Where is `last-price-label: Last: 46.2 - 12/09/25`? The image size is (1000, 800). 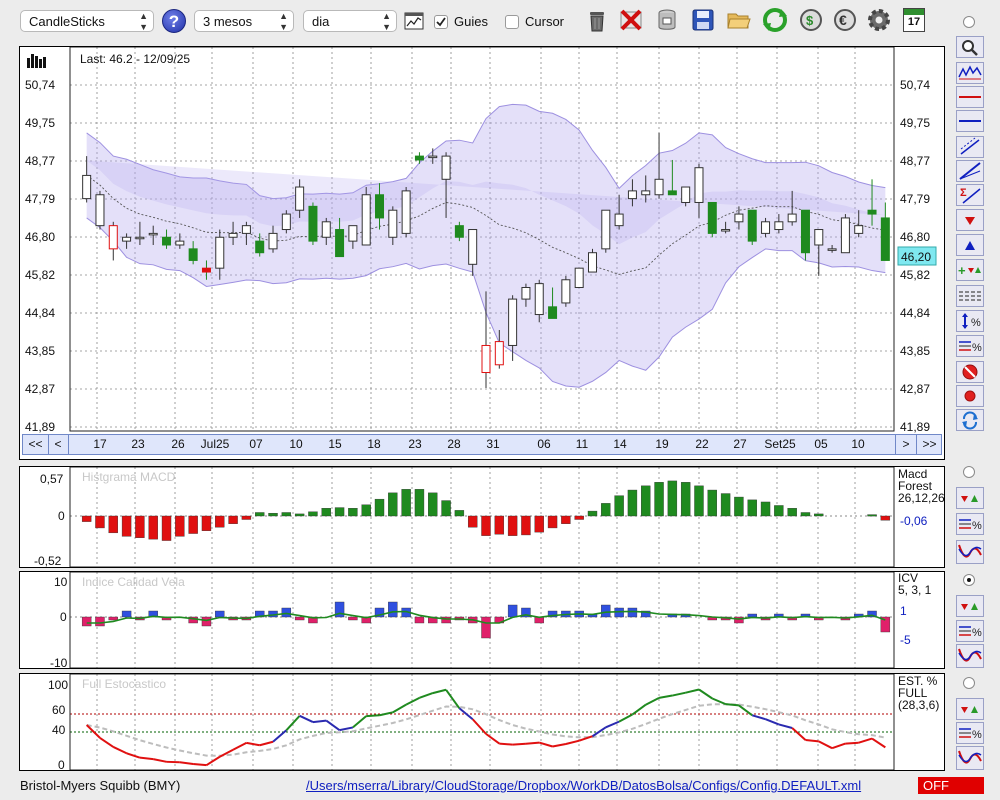 last-price-label: Last: 46.2 - 12/09/25 is located at coordinates (135, 59).